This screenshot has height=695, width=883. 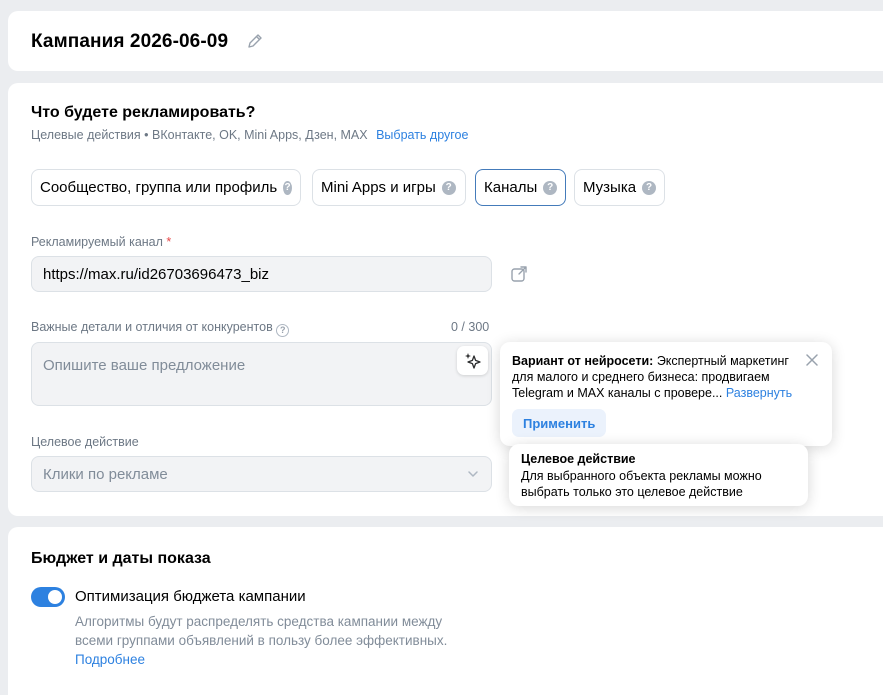 I want to click on chip-community: Сообщество, группа или профиль ?, so click(x=166, y=187).